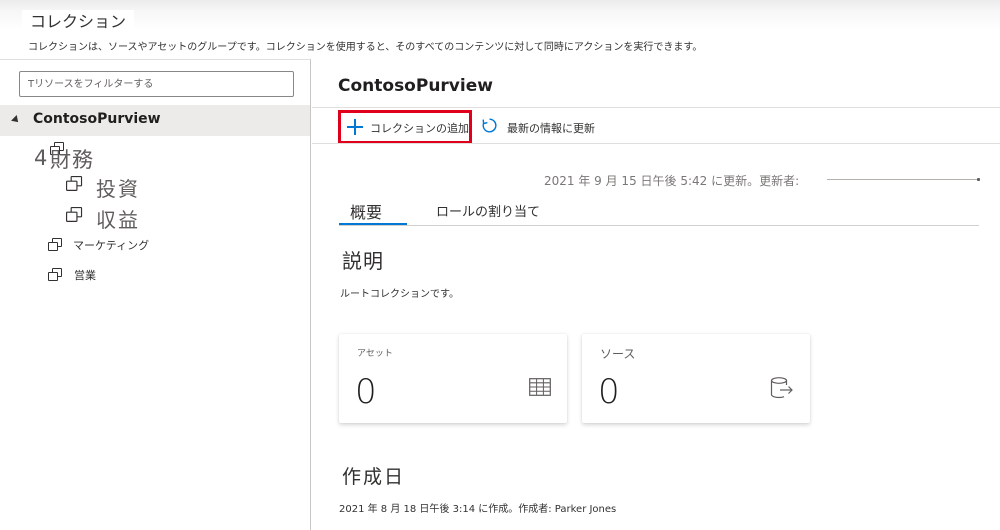 This screenshot has height=530, width=1000. I want to click on tab-overview-label: 概要, so click(366, 212).